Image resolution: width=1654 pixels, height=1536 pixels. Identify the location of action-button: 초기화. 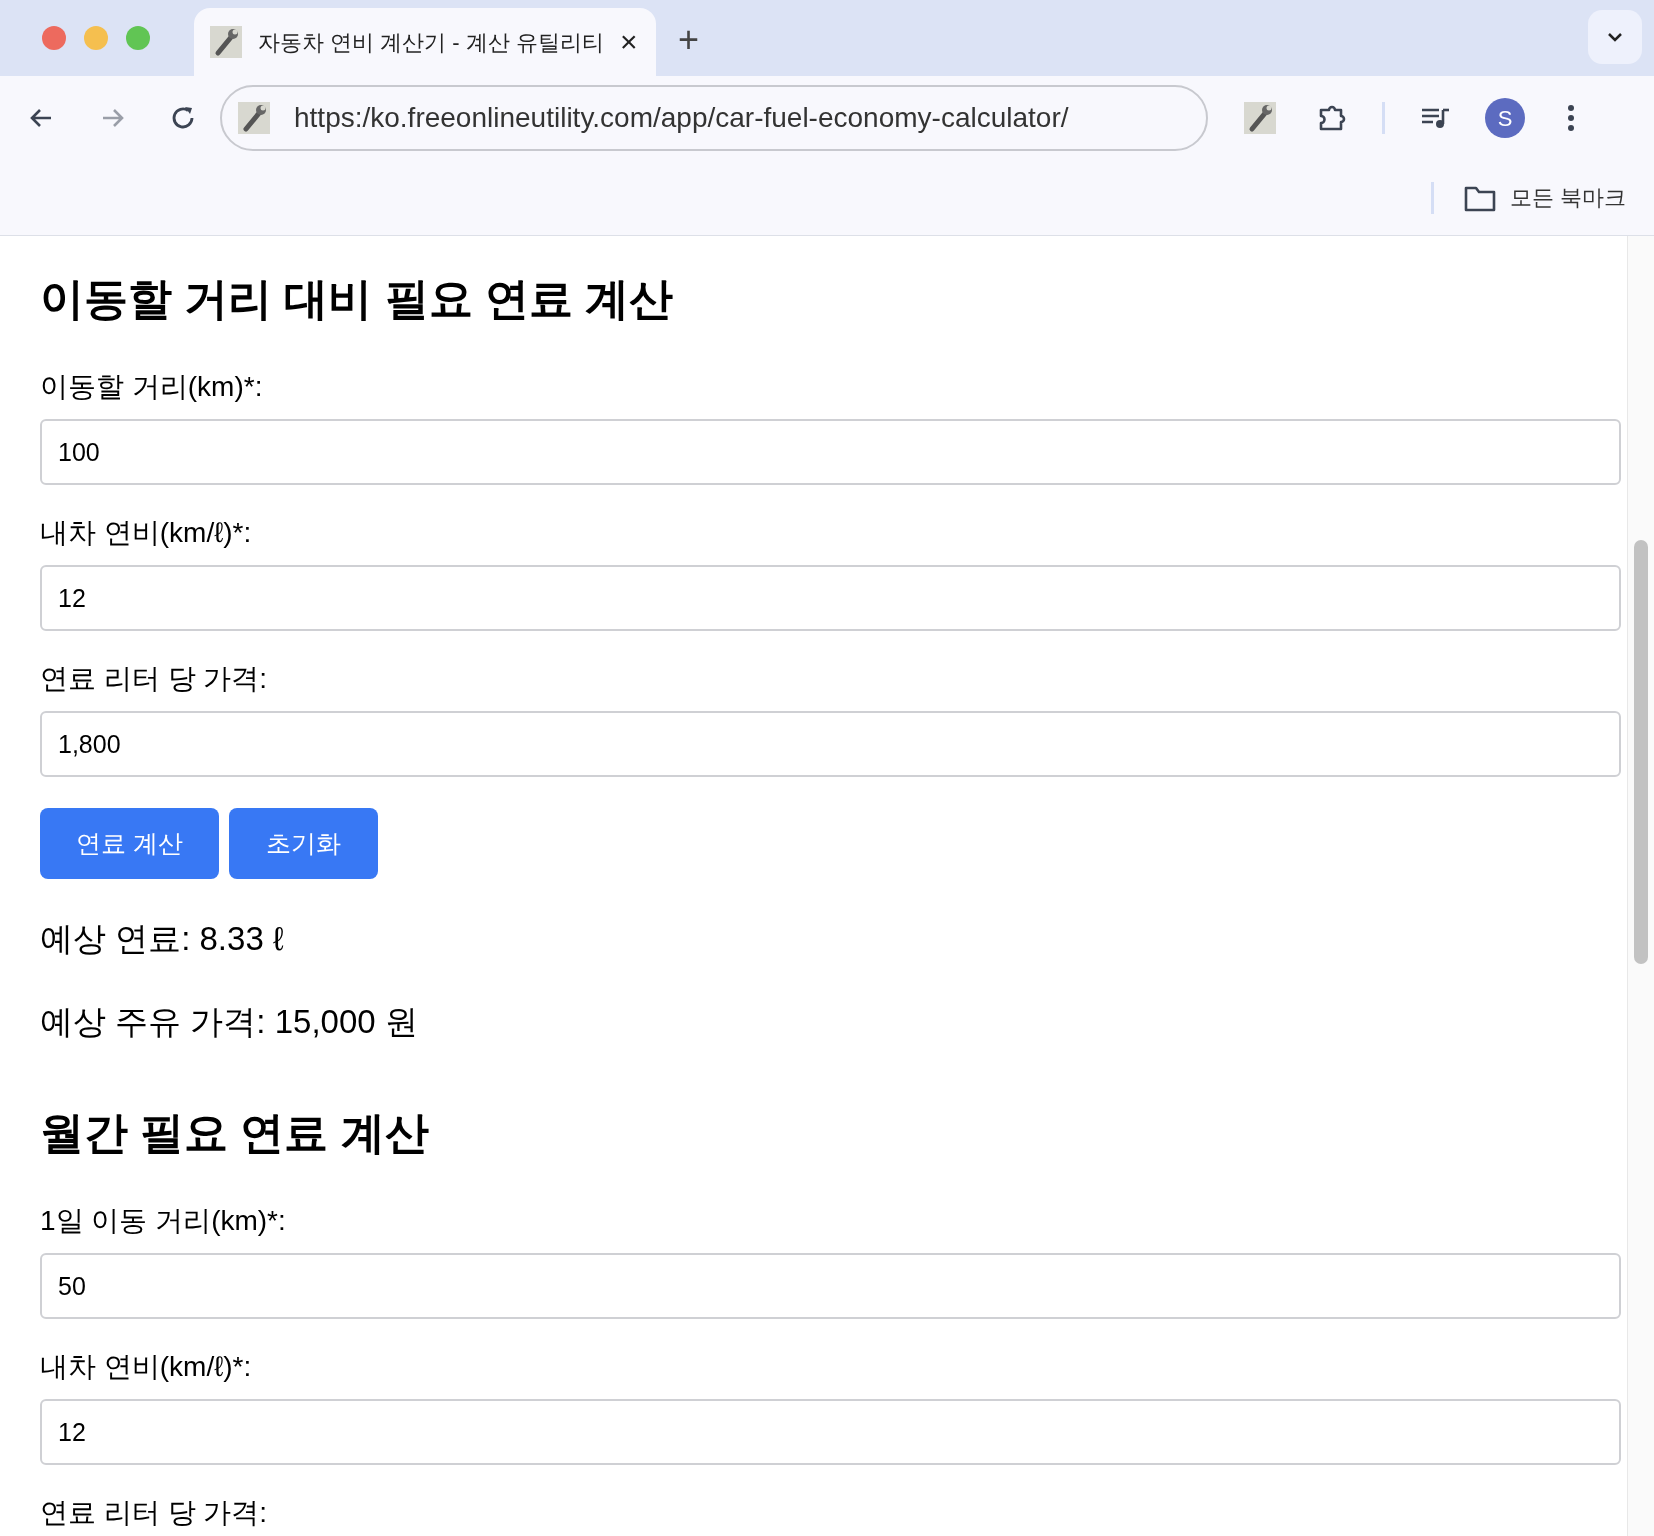
(303, 843).